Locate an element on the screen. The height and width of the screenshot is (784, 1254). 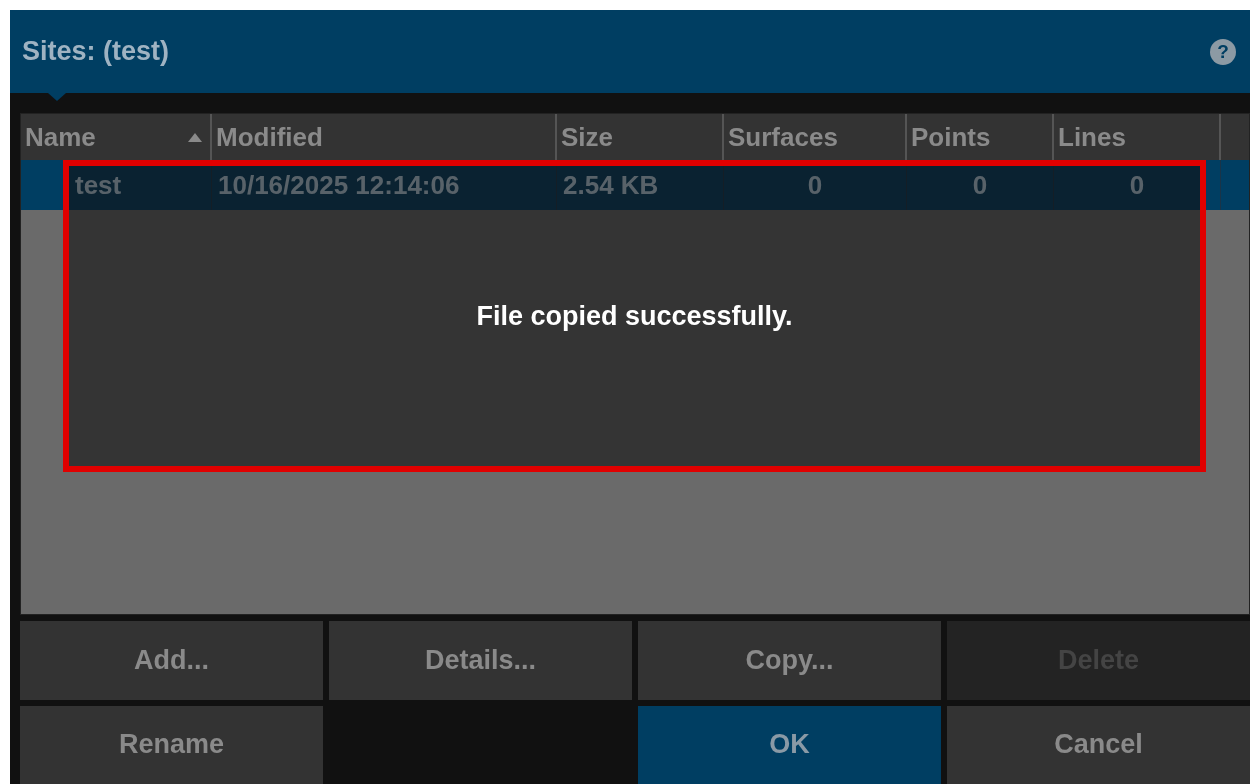
message-text: File copied successfully. is located at coordinates (634, 316).